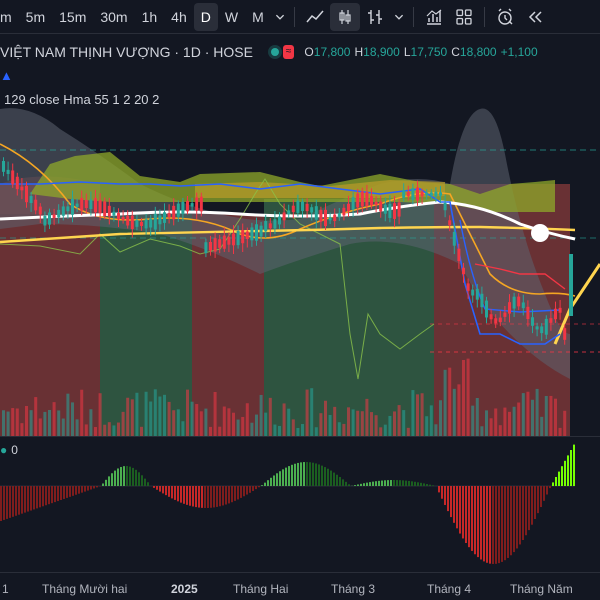 This screenshot has height=600, width=600. Describe the element at coordinates (375, 17) in the screenshot. I see `bar-chart-icon` at that location.